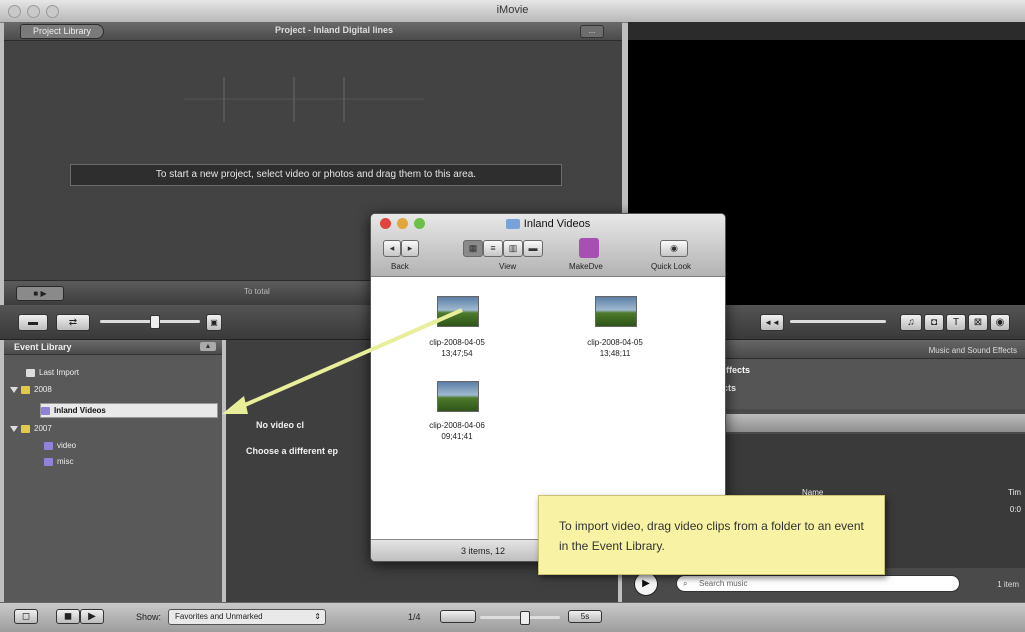 Image resolution: width=1025 pixels, height=632 pixels. I want to click on drag-arrow-line, so click(350, 359).